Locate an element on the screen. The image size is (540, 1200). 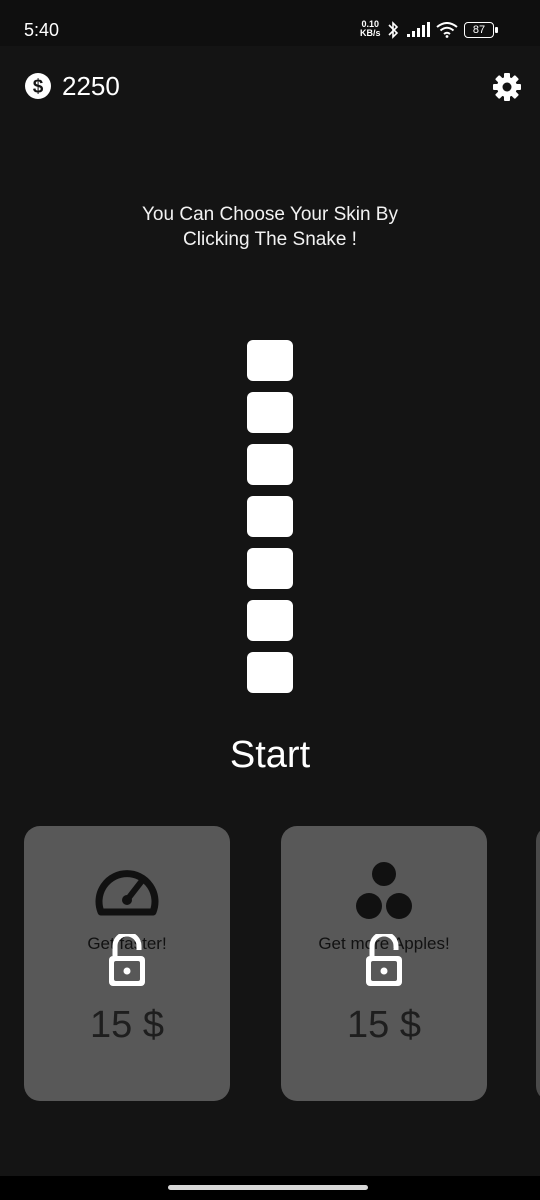
snake-skin-selector is located at coordinates (270, 522).